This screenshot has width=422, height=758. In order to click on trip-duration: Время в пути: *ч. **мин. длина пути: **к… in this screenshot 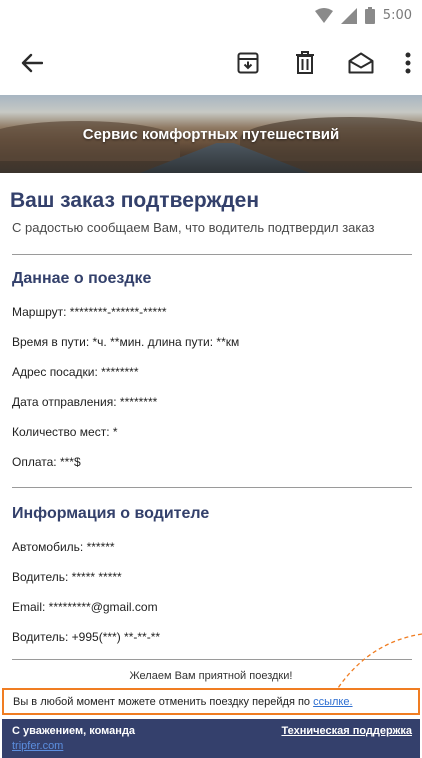, I will do `click(126, 342)`.